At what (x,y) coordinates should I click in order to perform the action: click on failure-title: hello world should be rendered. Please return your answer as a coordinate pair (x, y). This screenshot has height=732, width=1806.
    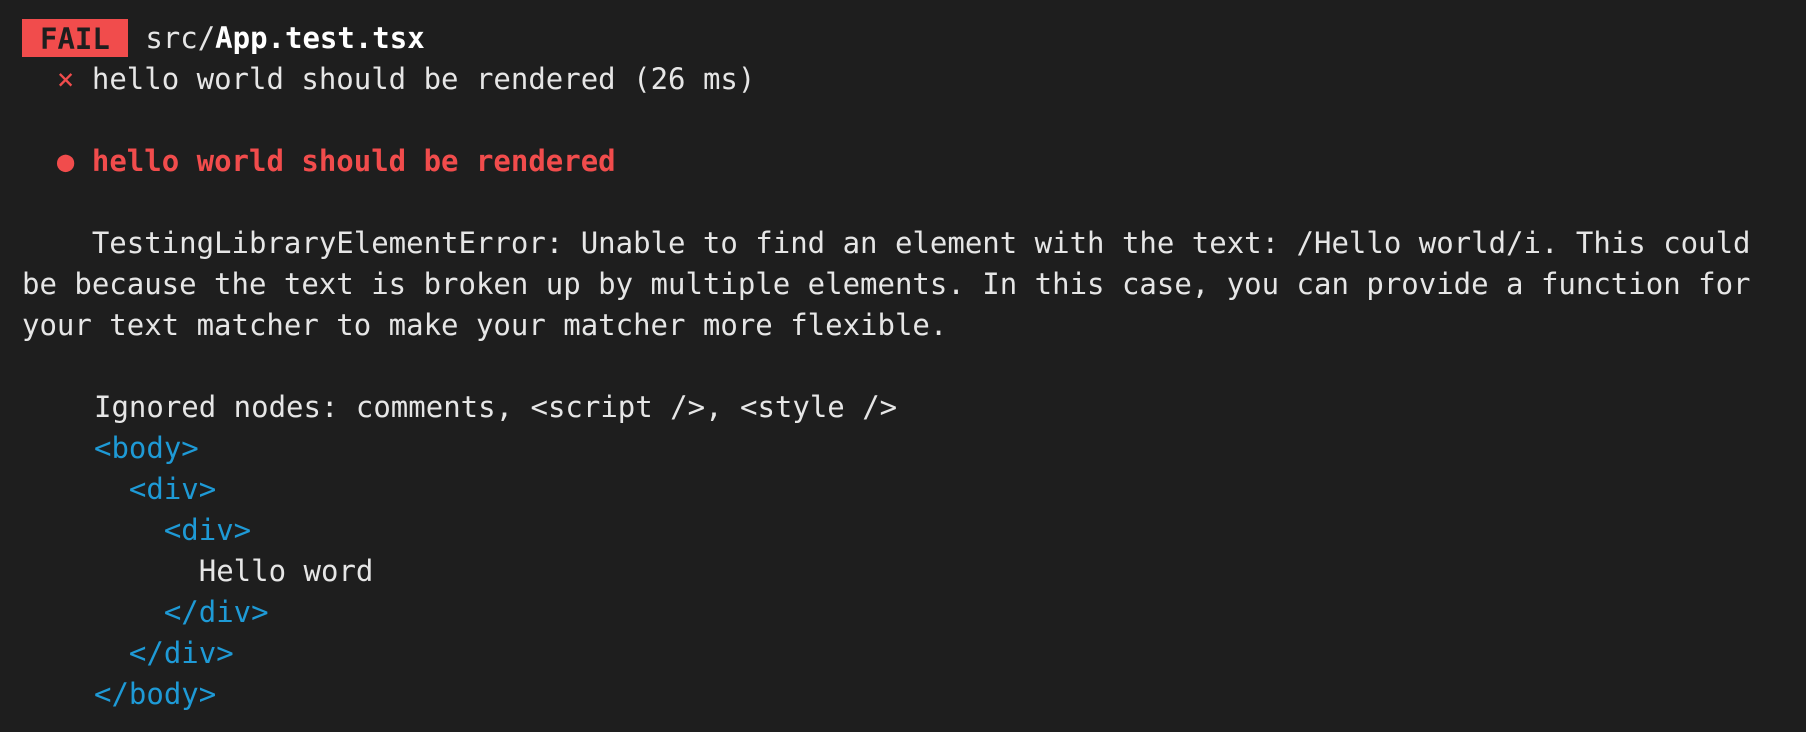
    Looking at the image, I should click on (353, 161).